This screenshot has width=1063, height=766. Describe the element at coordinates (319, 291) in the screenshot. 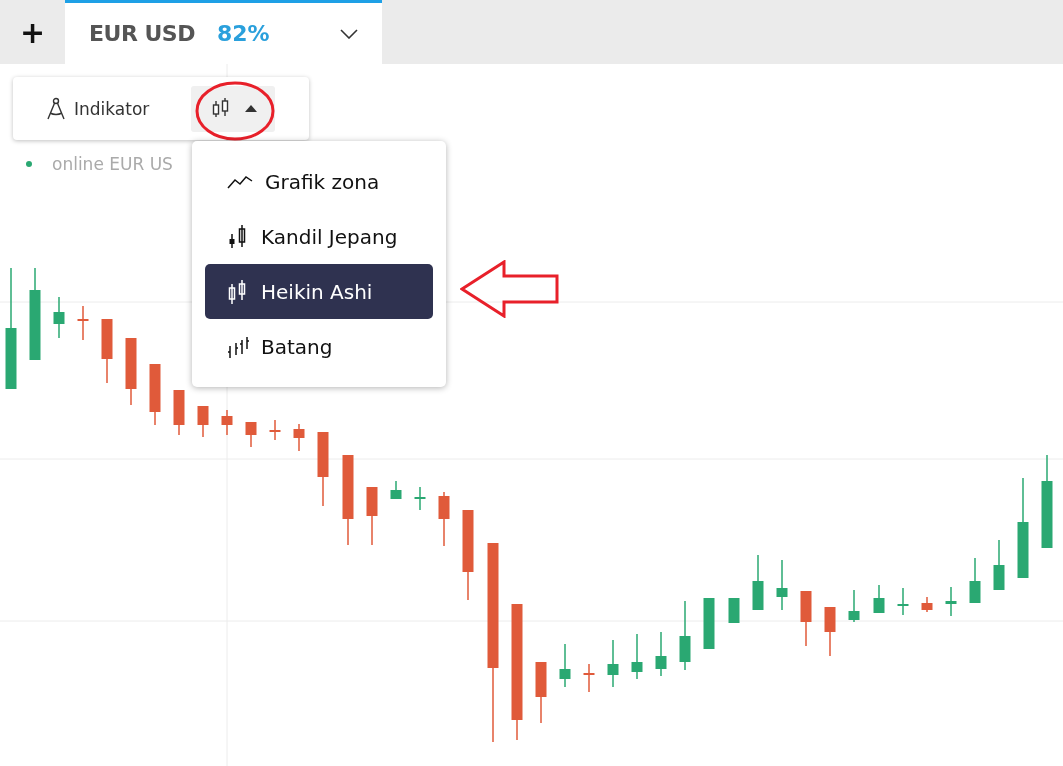

I see `chart-type-option: Heikin Ashi` at that location.